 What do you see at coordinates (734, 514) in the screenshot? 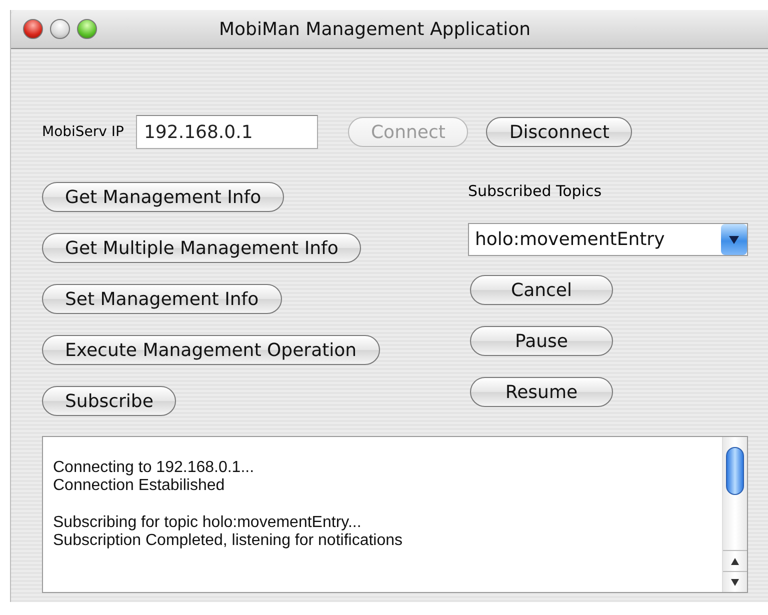
I see `scrollbar` at bounding box center [734, 514].